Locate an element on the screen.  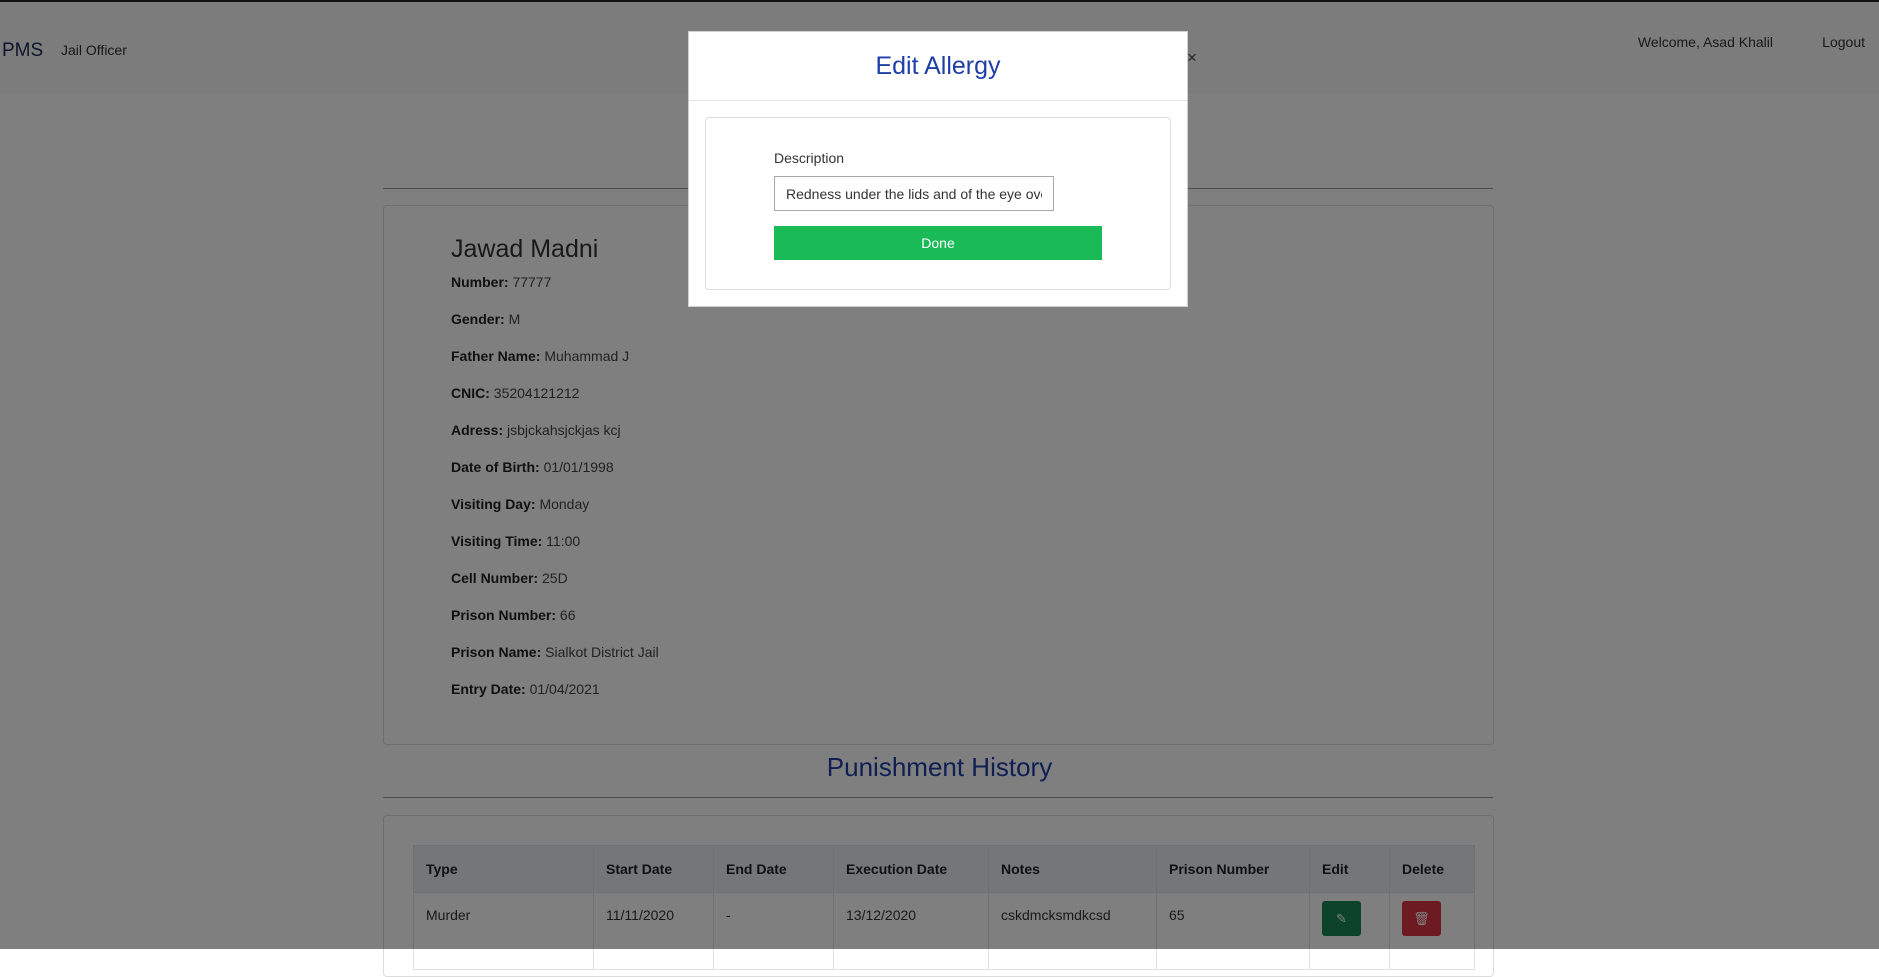
description-label: Description is located at coordinates (809, 158).